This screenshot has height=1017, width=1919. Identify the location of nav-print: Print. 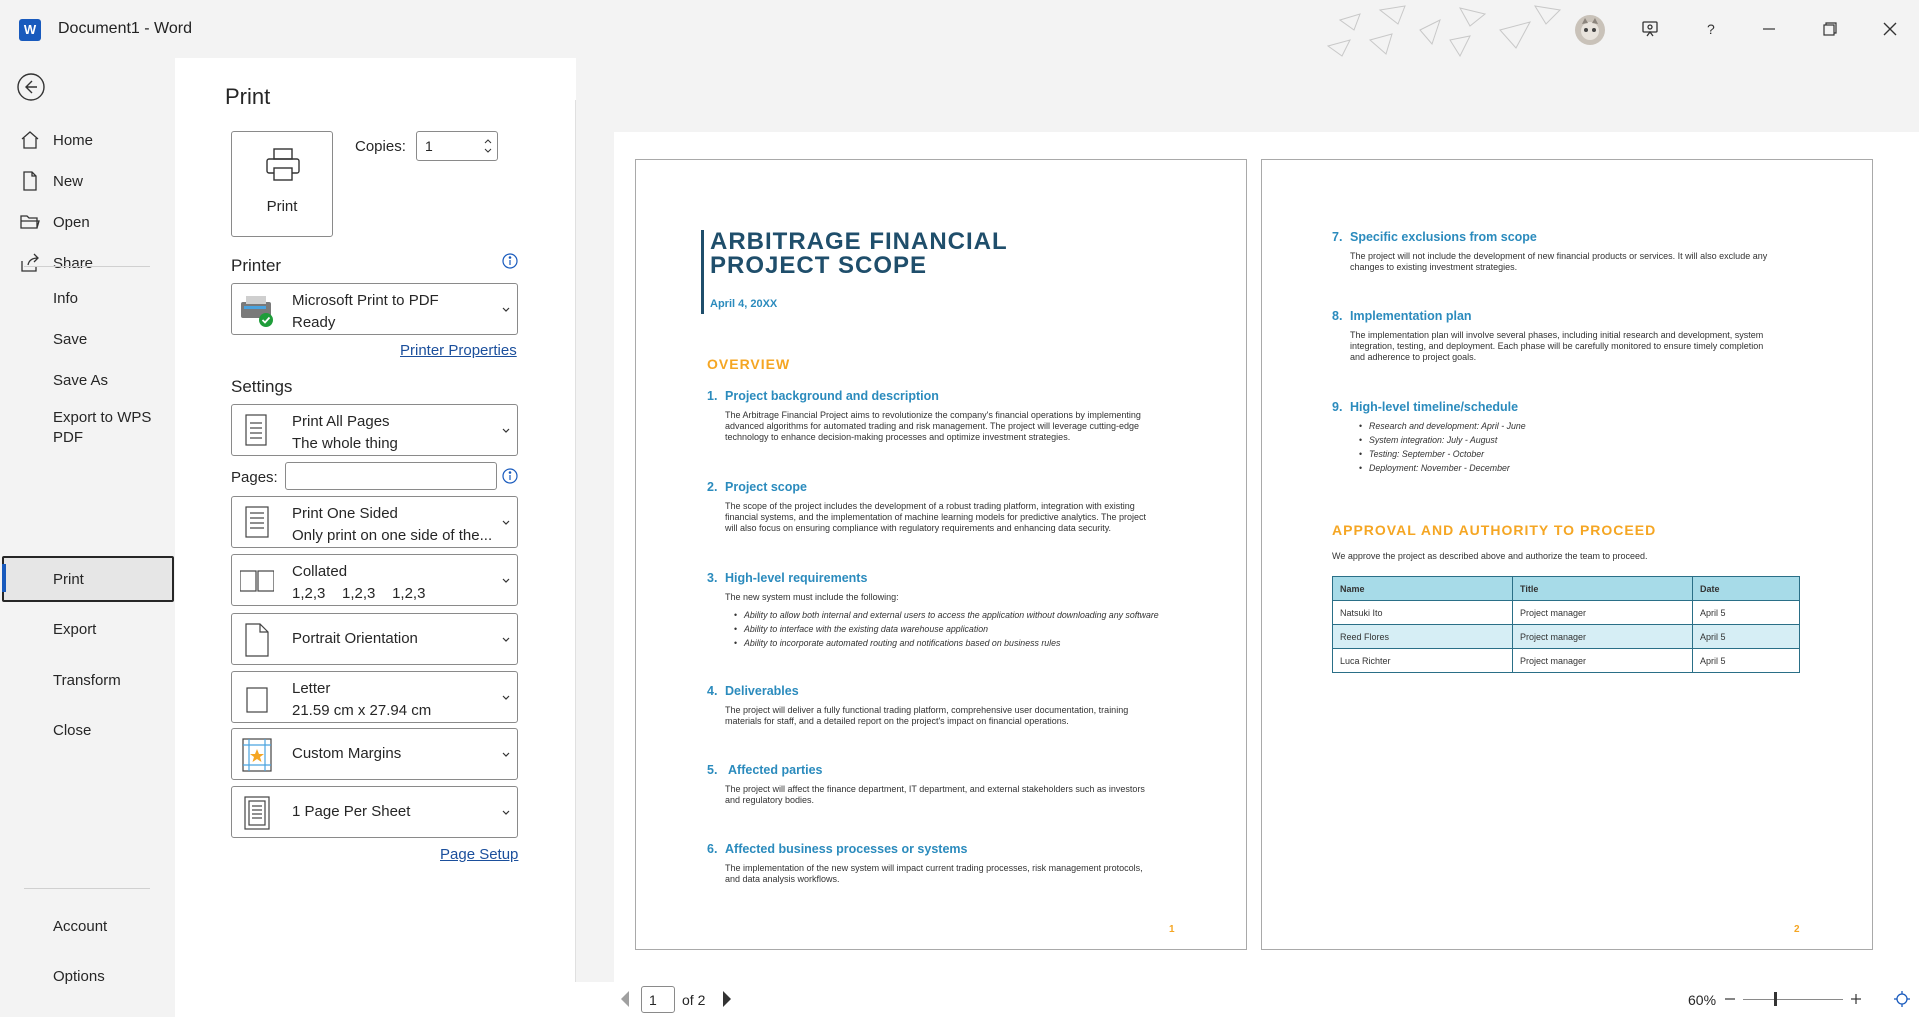
(88, 579).